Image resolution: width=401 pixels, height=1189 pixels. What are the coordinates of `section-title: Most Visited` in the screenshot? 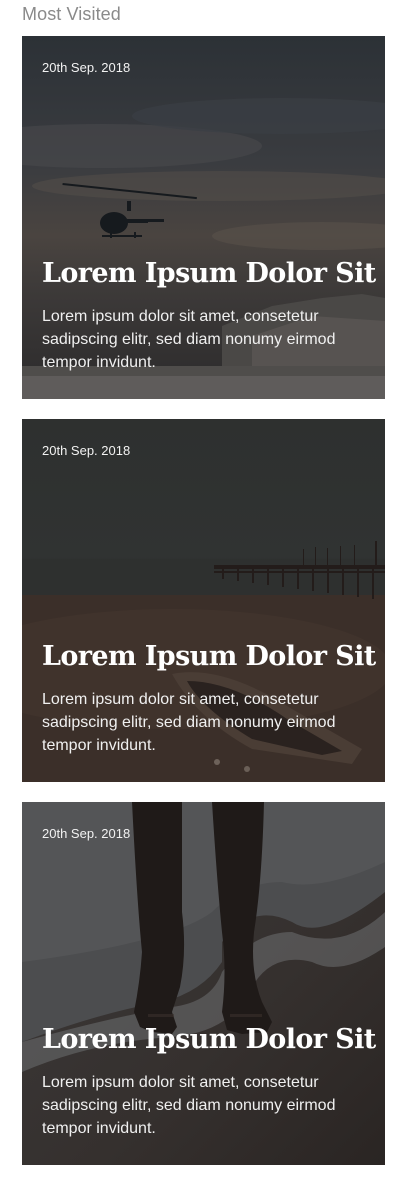 It's located at (71, 14).